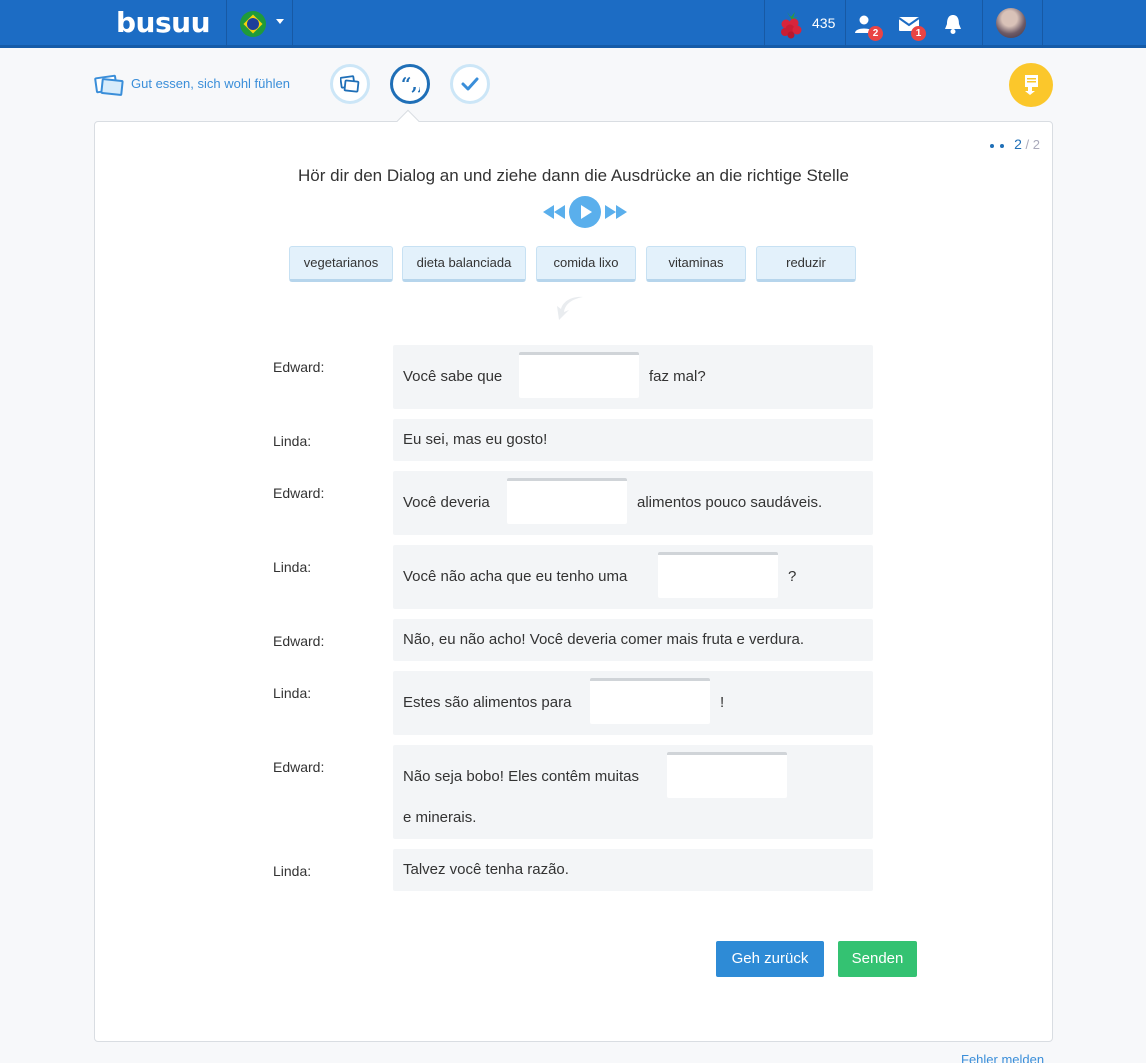 The height and width of the screenshot is (1063, 1146). What do you see at coordinates (730, 502) in the screenshot?
I see `line-text-after: alimentos pouco saudáveis.` at bounding box center [730, 502].